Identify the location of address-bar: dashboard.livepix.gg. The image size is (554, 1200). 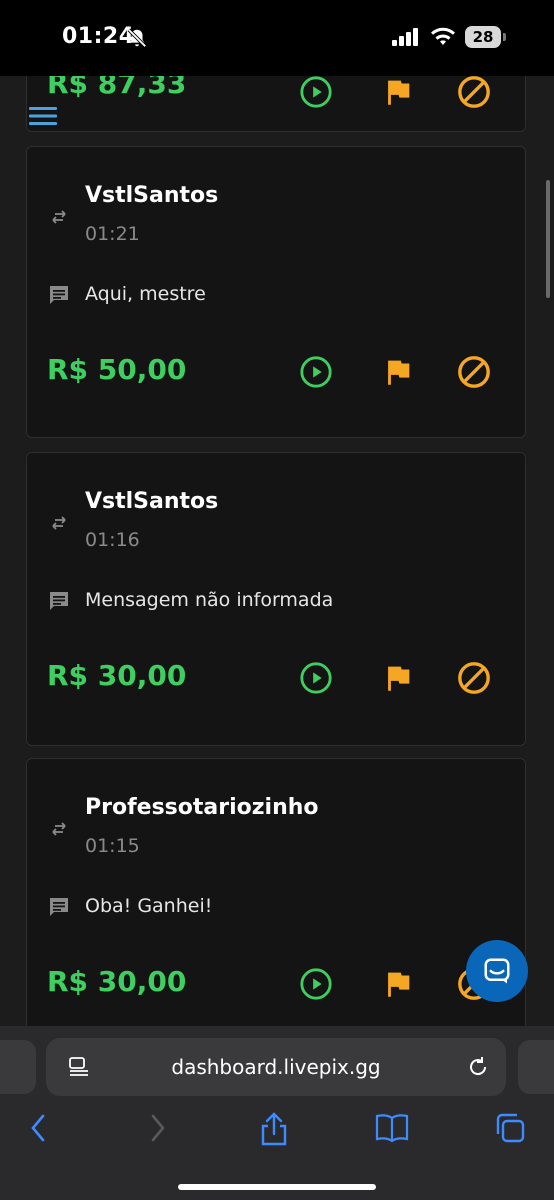
(276, 1067).